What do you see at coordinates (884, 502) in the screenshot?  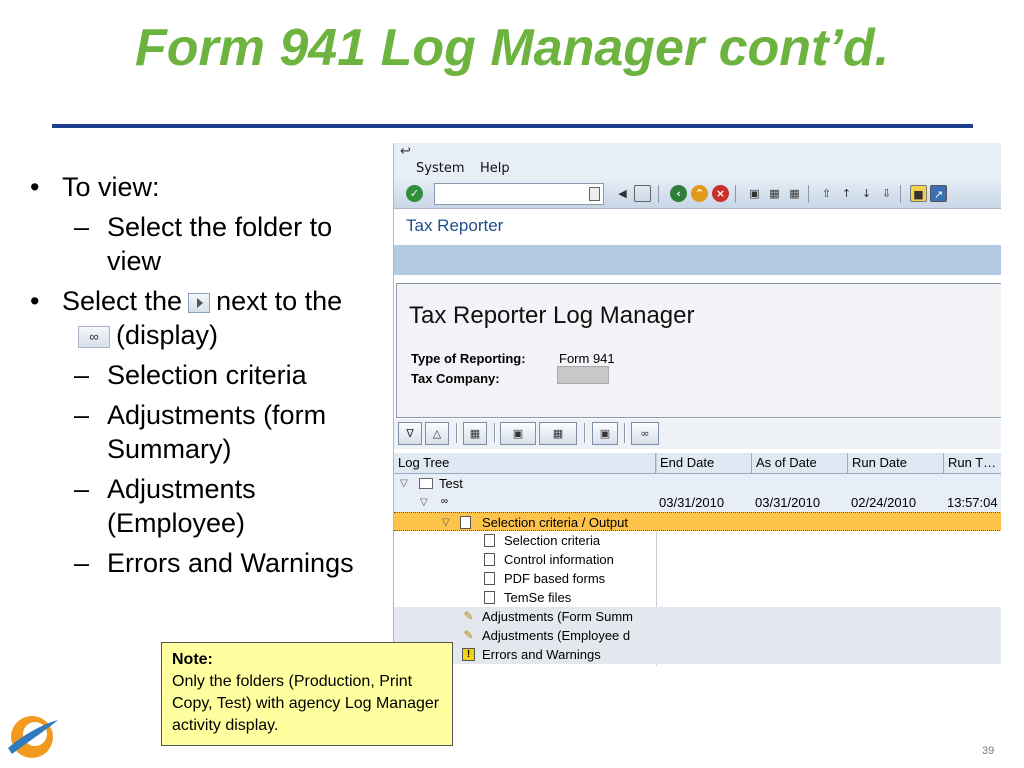 I see `run-date-value: 02/24/2010` at bounding box center [884, 502].